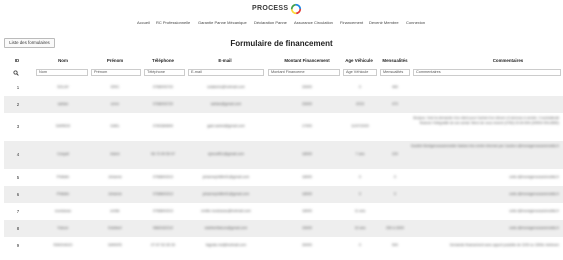 Image resolution: width=563 pixels, height=260 pixels. What do you see at coordinates (116, 72) in the screenshot?
I see `filter-prenom: Prénom` at bounding box center [116, 72].